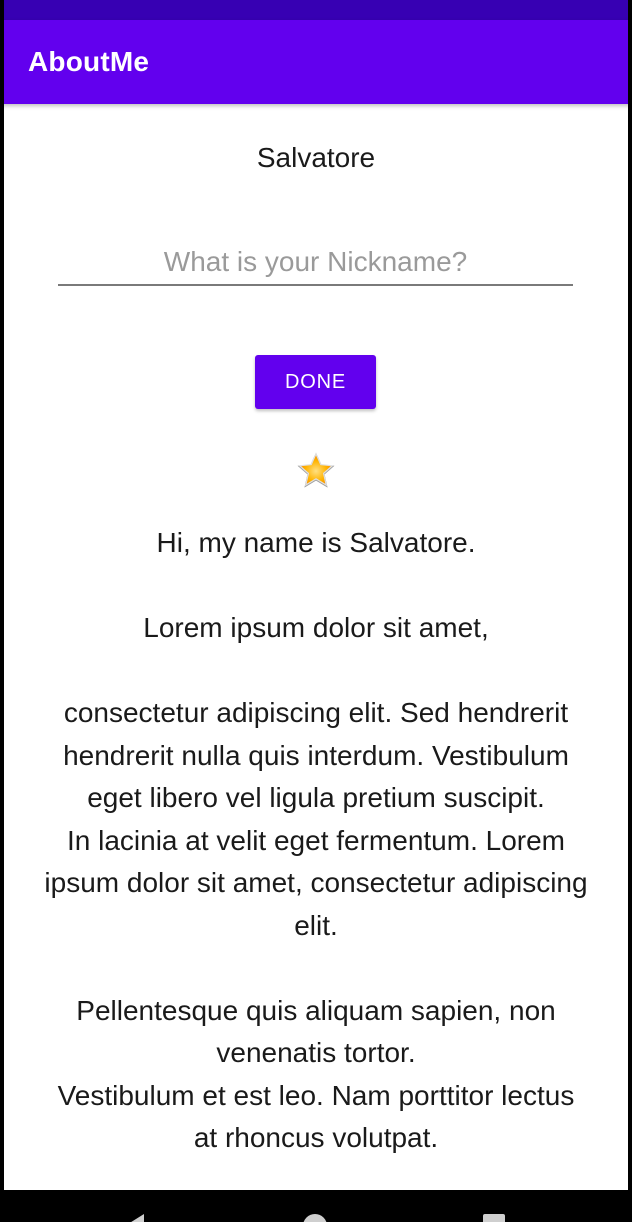 The image size is (632, 1222). Describe the element at coordinates (315, 1218) in the screenshot. I see `home-icon` at that location.